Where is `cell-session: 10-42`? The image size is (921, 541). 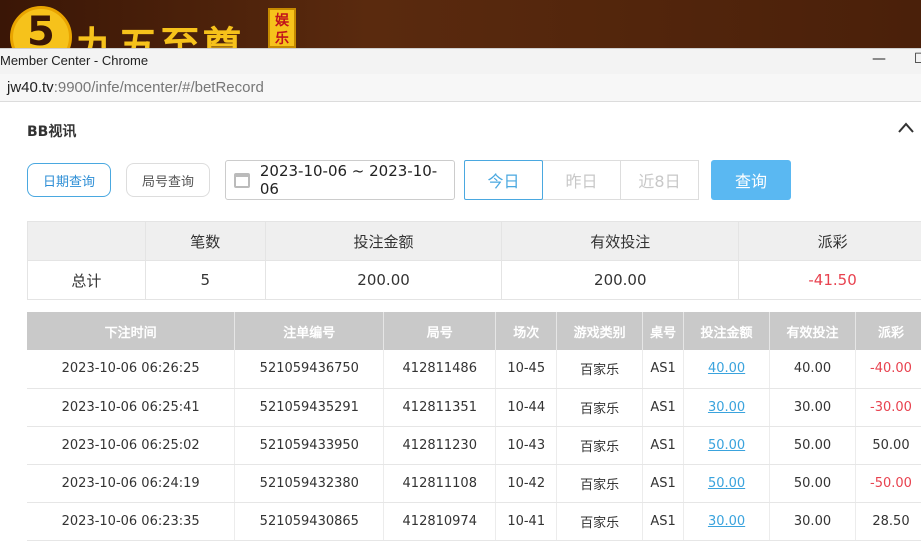 cell-session: 10-42 is located at coordinates (526, 483).